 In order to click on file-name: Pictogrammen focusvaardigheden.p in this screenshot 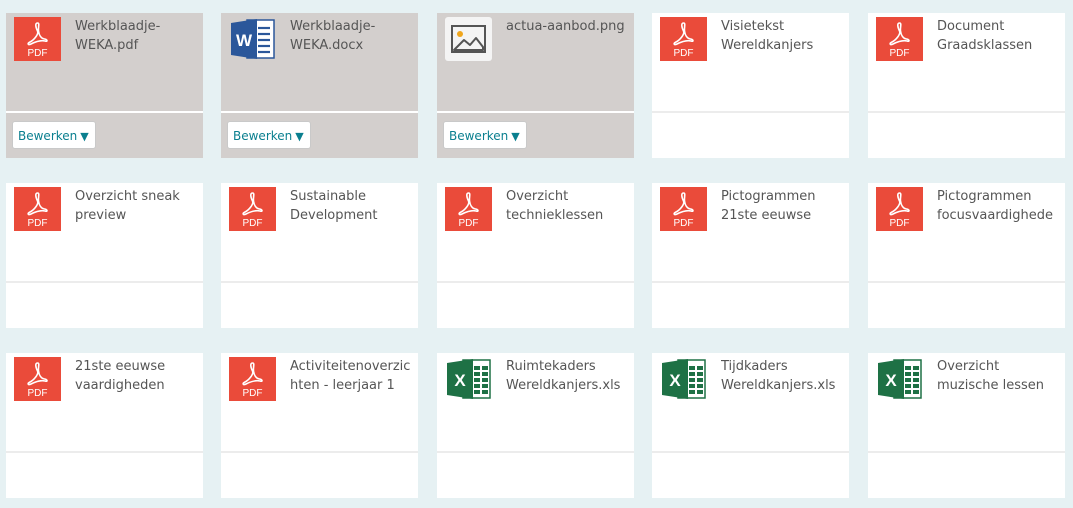, I will do `click(998, 206)`.